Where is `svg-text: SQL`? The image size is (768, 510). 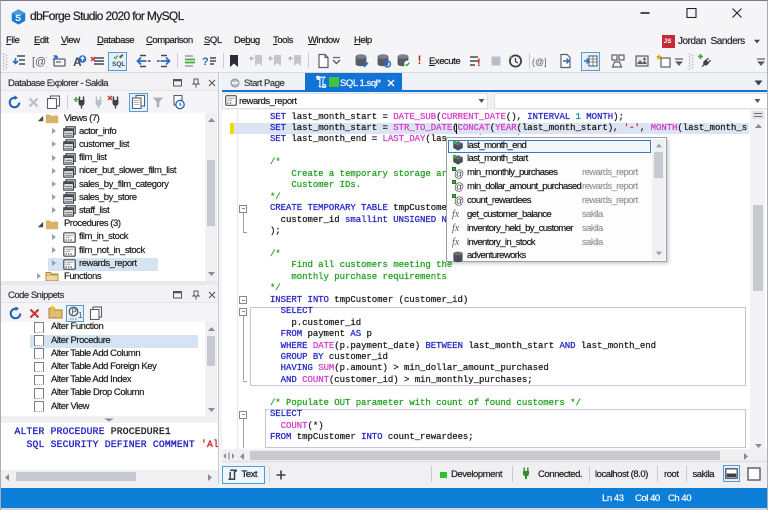
svg-text: SQL is located at coordinates (118, 64).